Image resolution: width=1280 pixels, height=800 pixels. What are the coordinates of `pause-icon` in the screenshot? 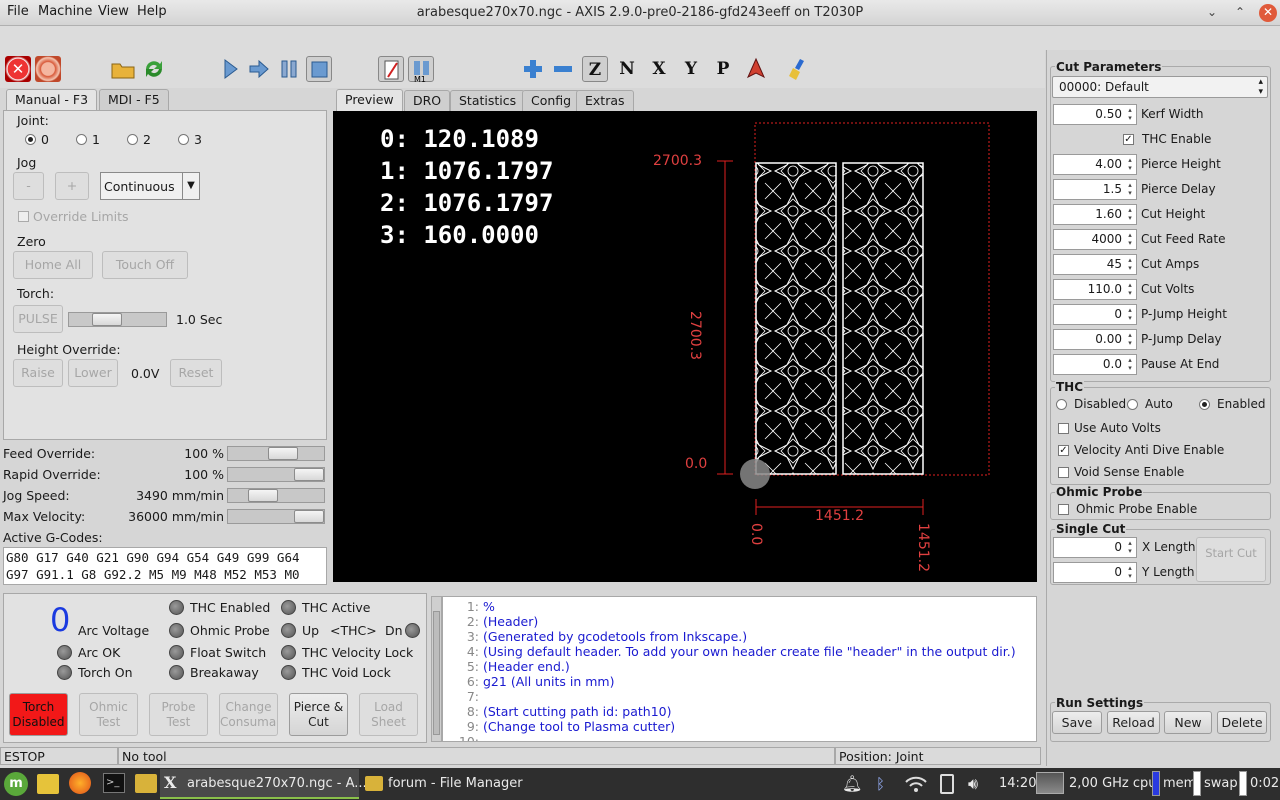 It's located at (289, 69).